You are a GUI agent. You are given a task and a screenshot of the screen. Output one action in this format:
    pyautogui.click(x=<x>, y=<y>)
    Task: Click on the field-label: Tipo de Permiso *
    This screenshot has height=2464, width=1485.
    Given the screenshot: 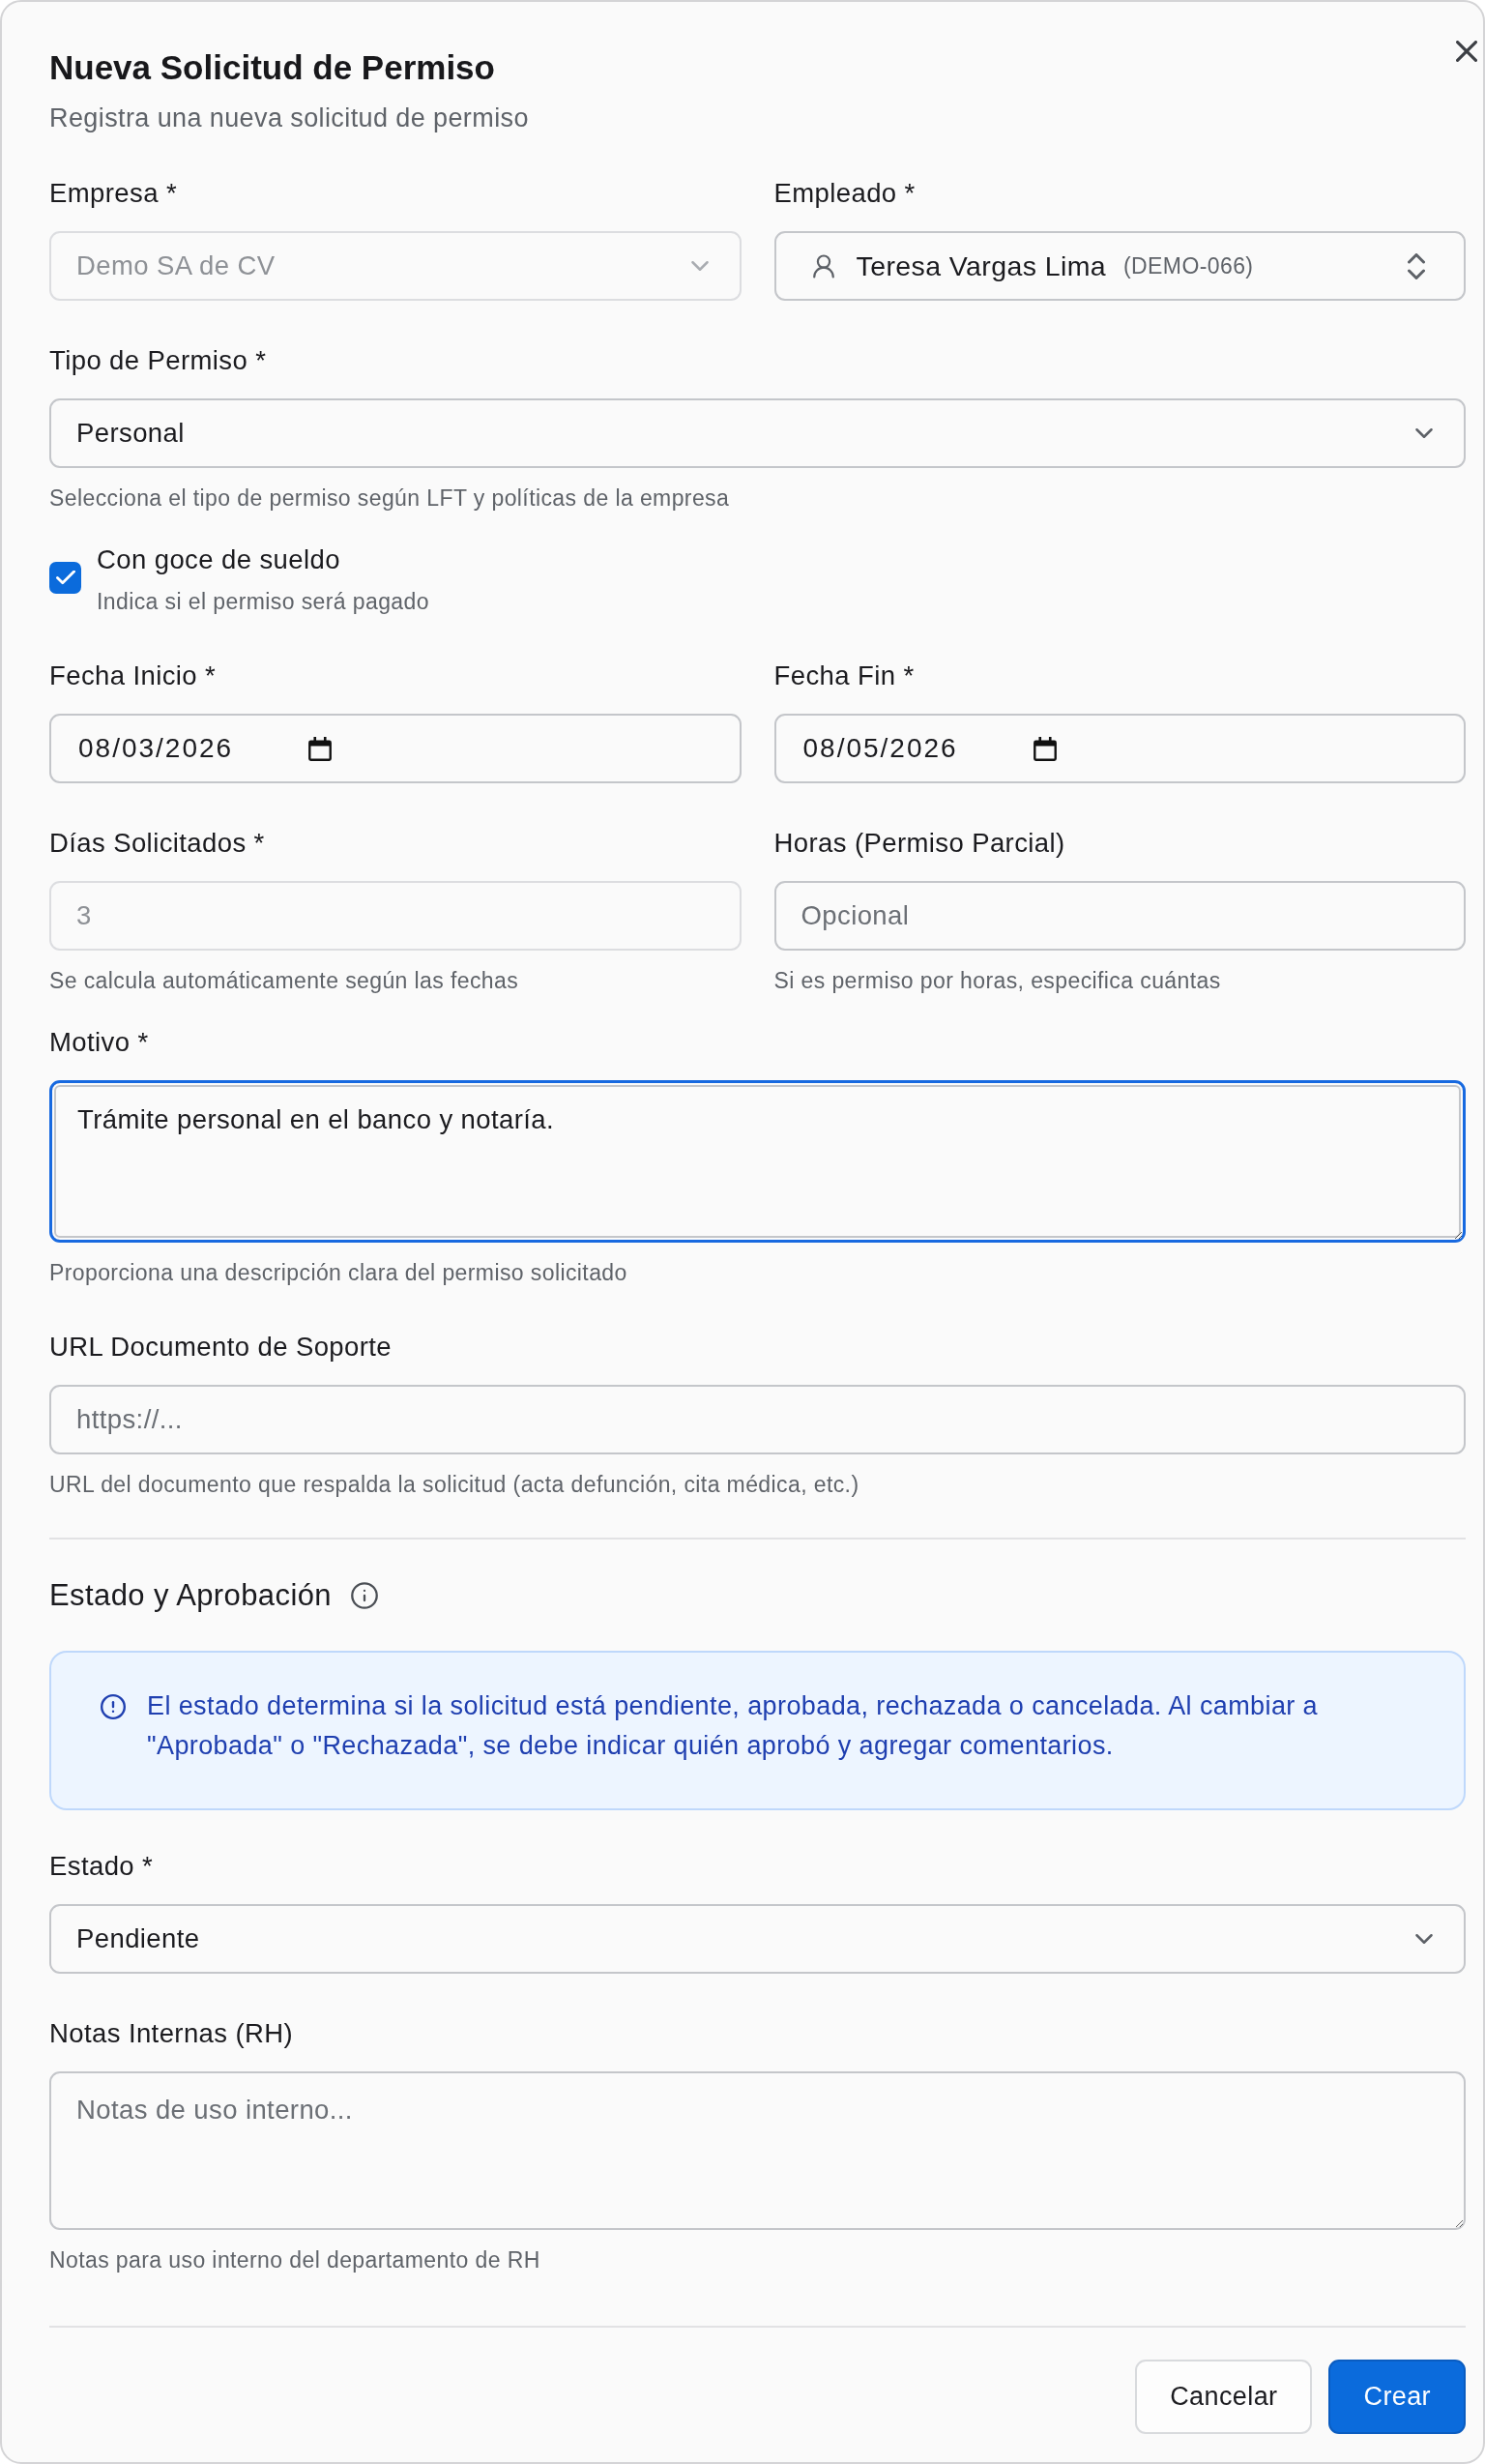 What is the action you would take?
    pyautogui.click(x=158, y=360)
    